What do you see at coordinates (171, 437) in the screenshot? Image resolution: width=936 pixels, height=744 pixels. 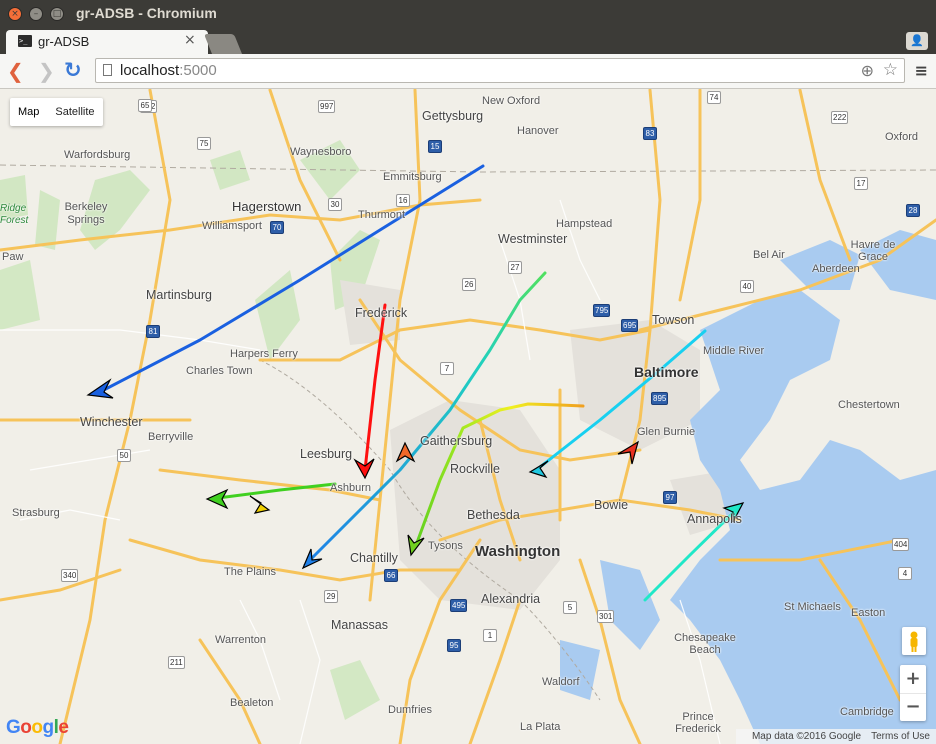 I see `place-label: Berryville` at bounding box center [171, 437].